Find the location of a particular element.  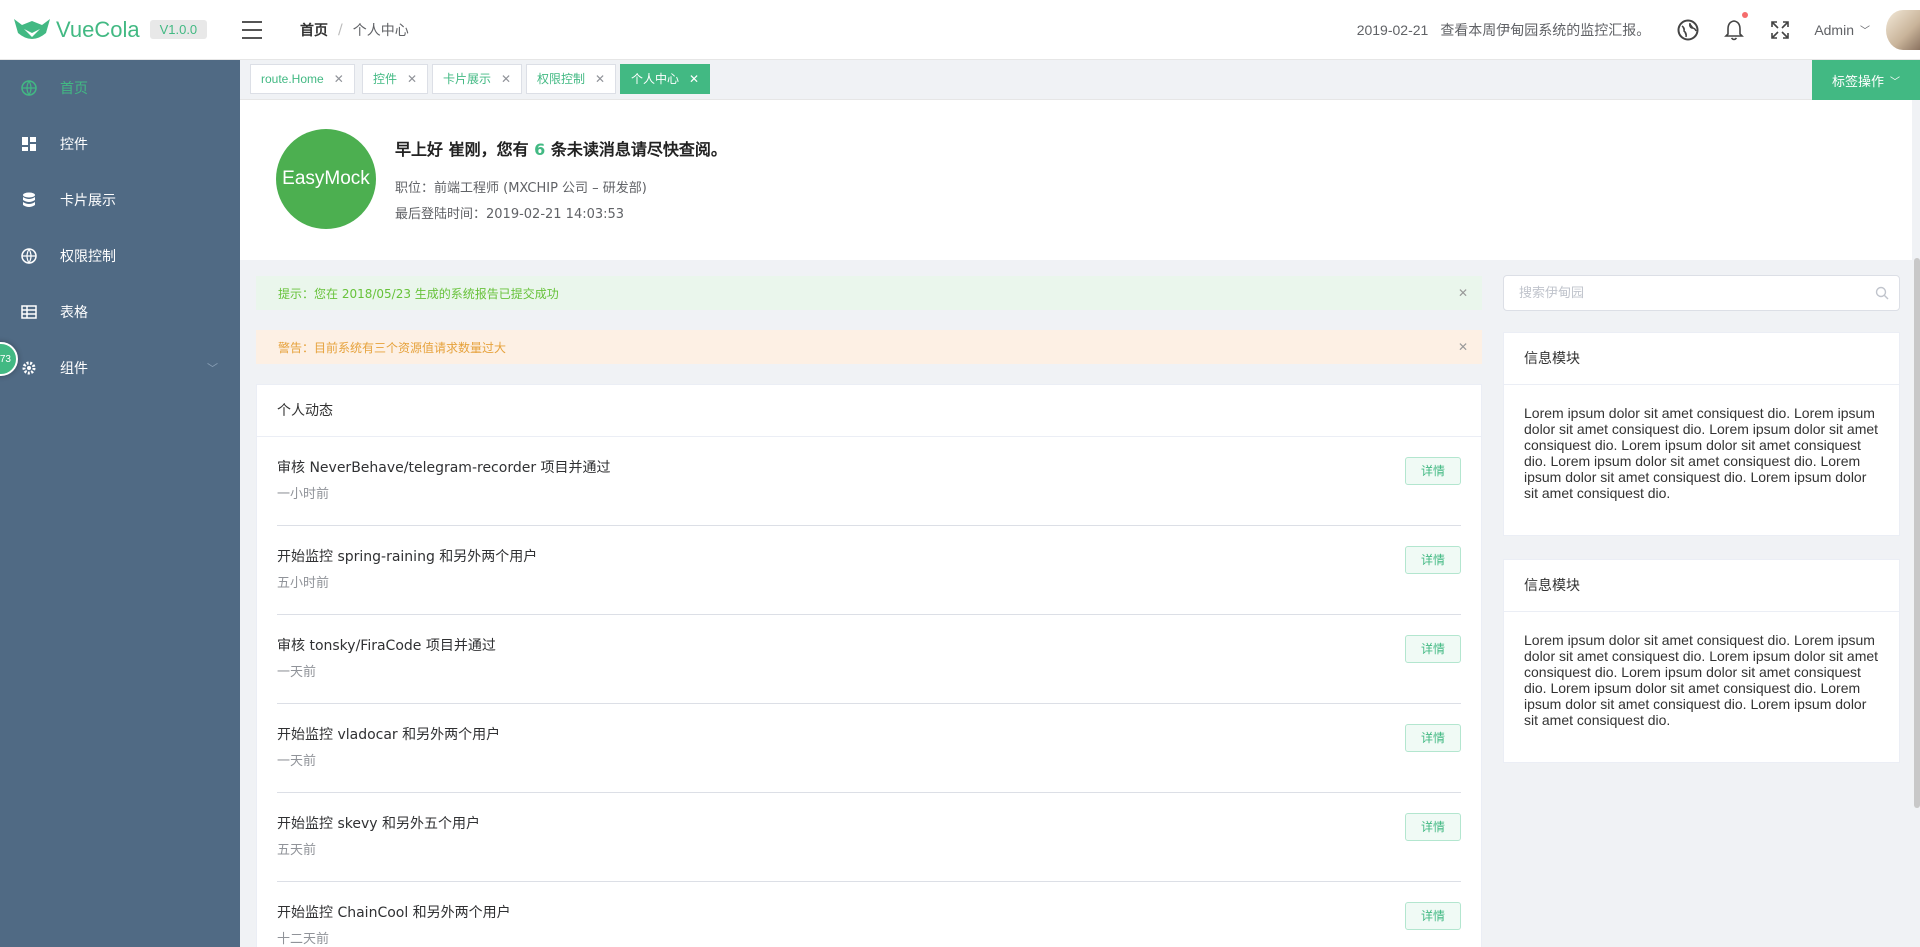

success-alert: 提示：您在 2018/05/23 生成的系统报告已提交成功 ✕ is located at coordinates (869, 293).